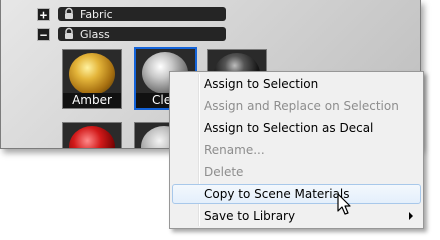  I want to click on menu-item-assign-as-decal: Assign to Selection as Decal, so click(296, 128).